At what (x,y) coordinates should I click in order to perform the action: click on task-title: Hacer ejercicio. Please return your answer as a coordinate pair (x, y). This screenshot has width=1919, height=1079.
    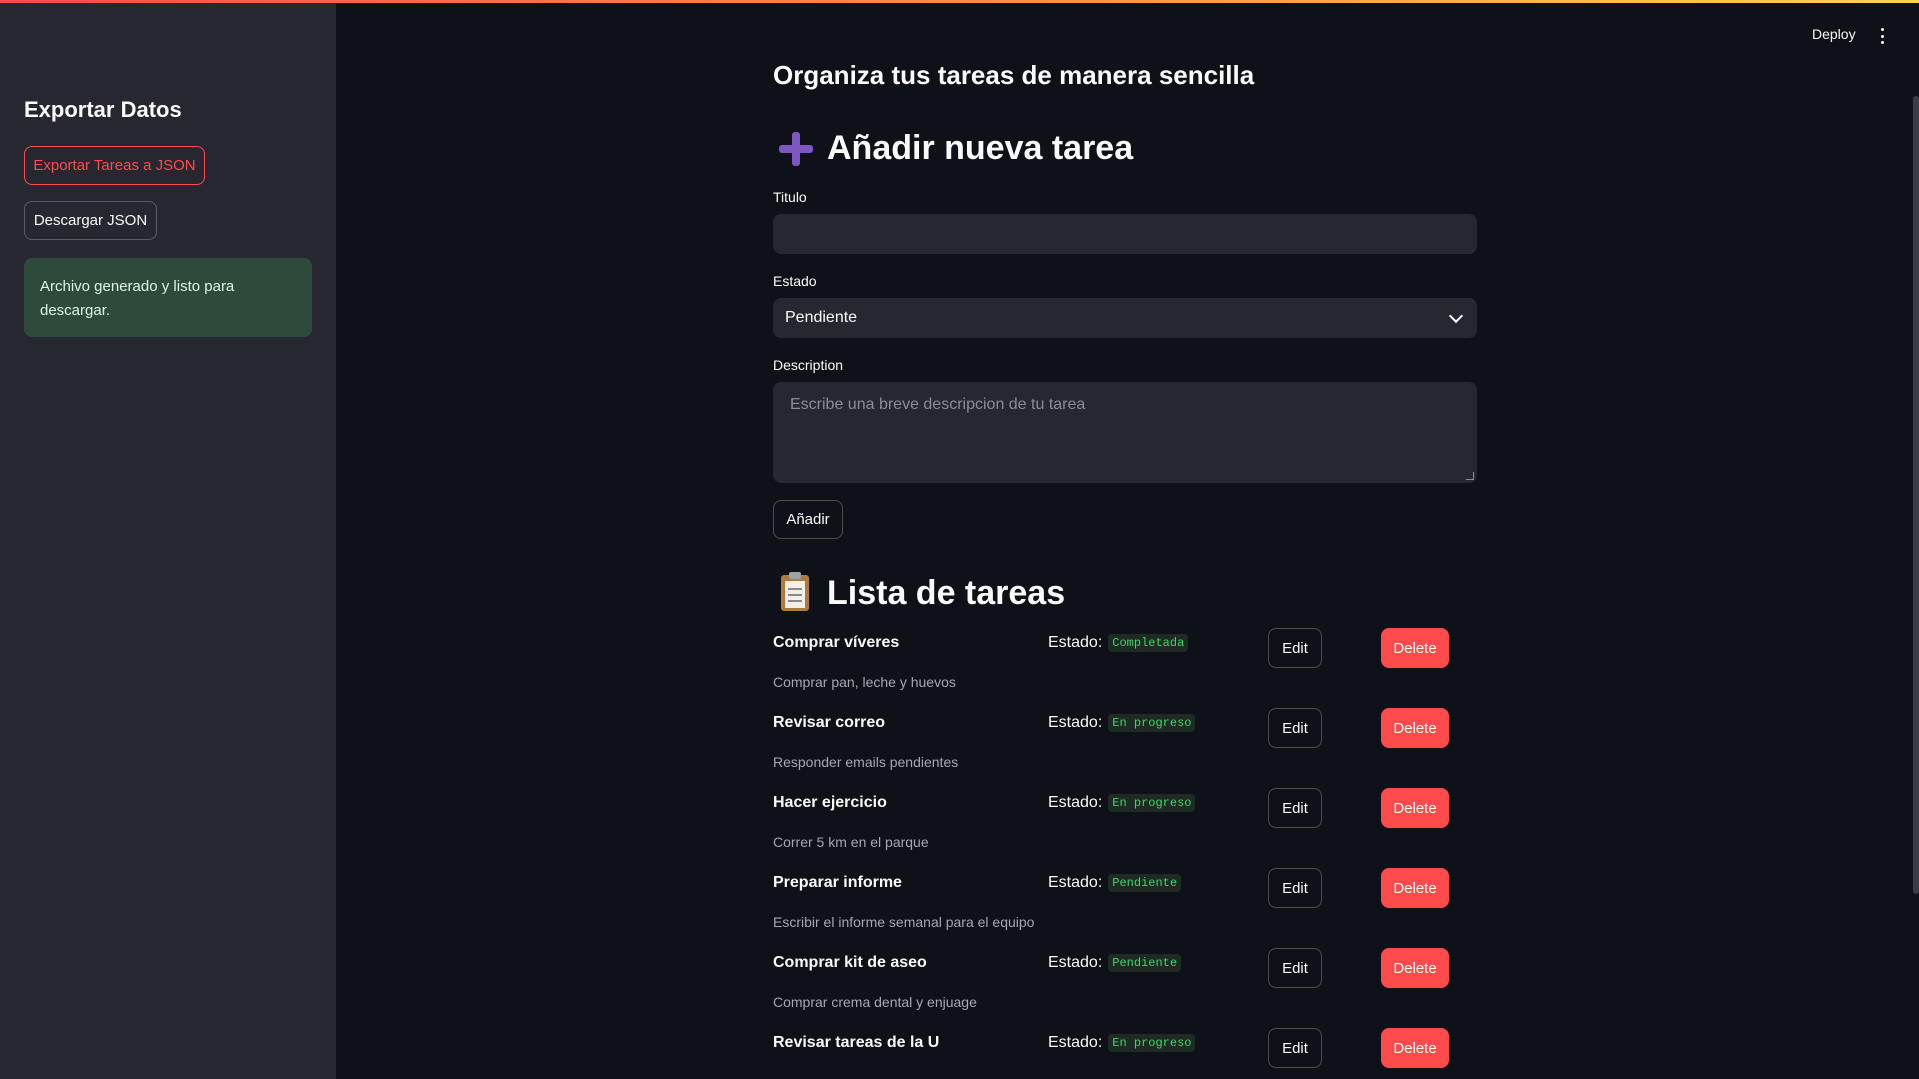
    Looking at the image, I should click on (830, 802).